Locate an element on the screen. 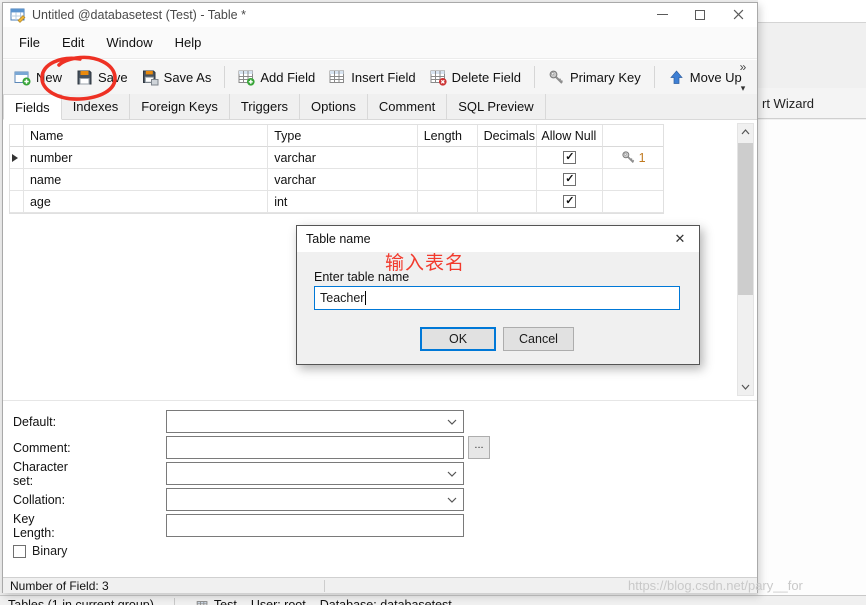  charset-combobox is located at coordinates (315, 473).